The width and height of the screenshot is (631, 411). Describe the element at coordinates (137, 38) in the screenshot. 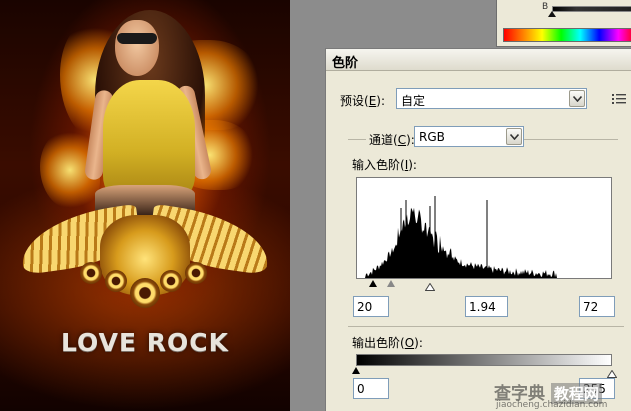

I see `sunglasses` at that location.